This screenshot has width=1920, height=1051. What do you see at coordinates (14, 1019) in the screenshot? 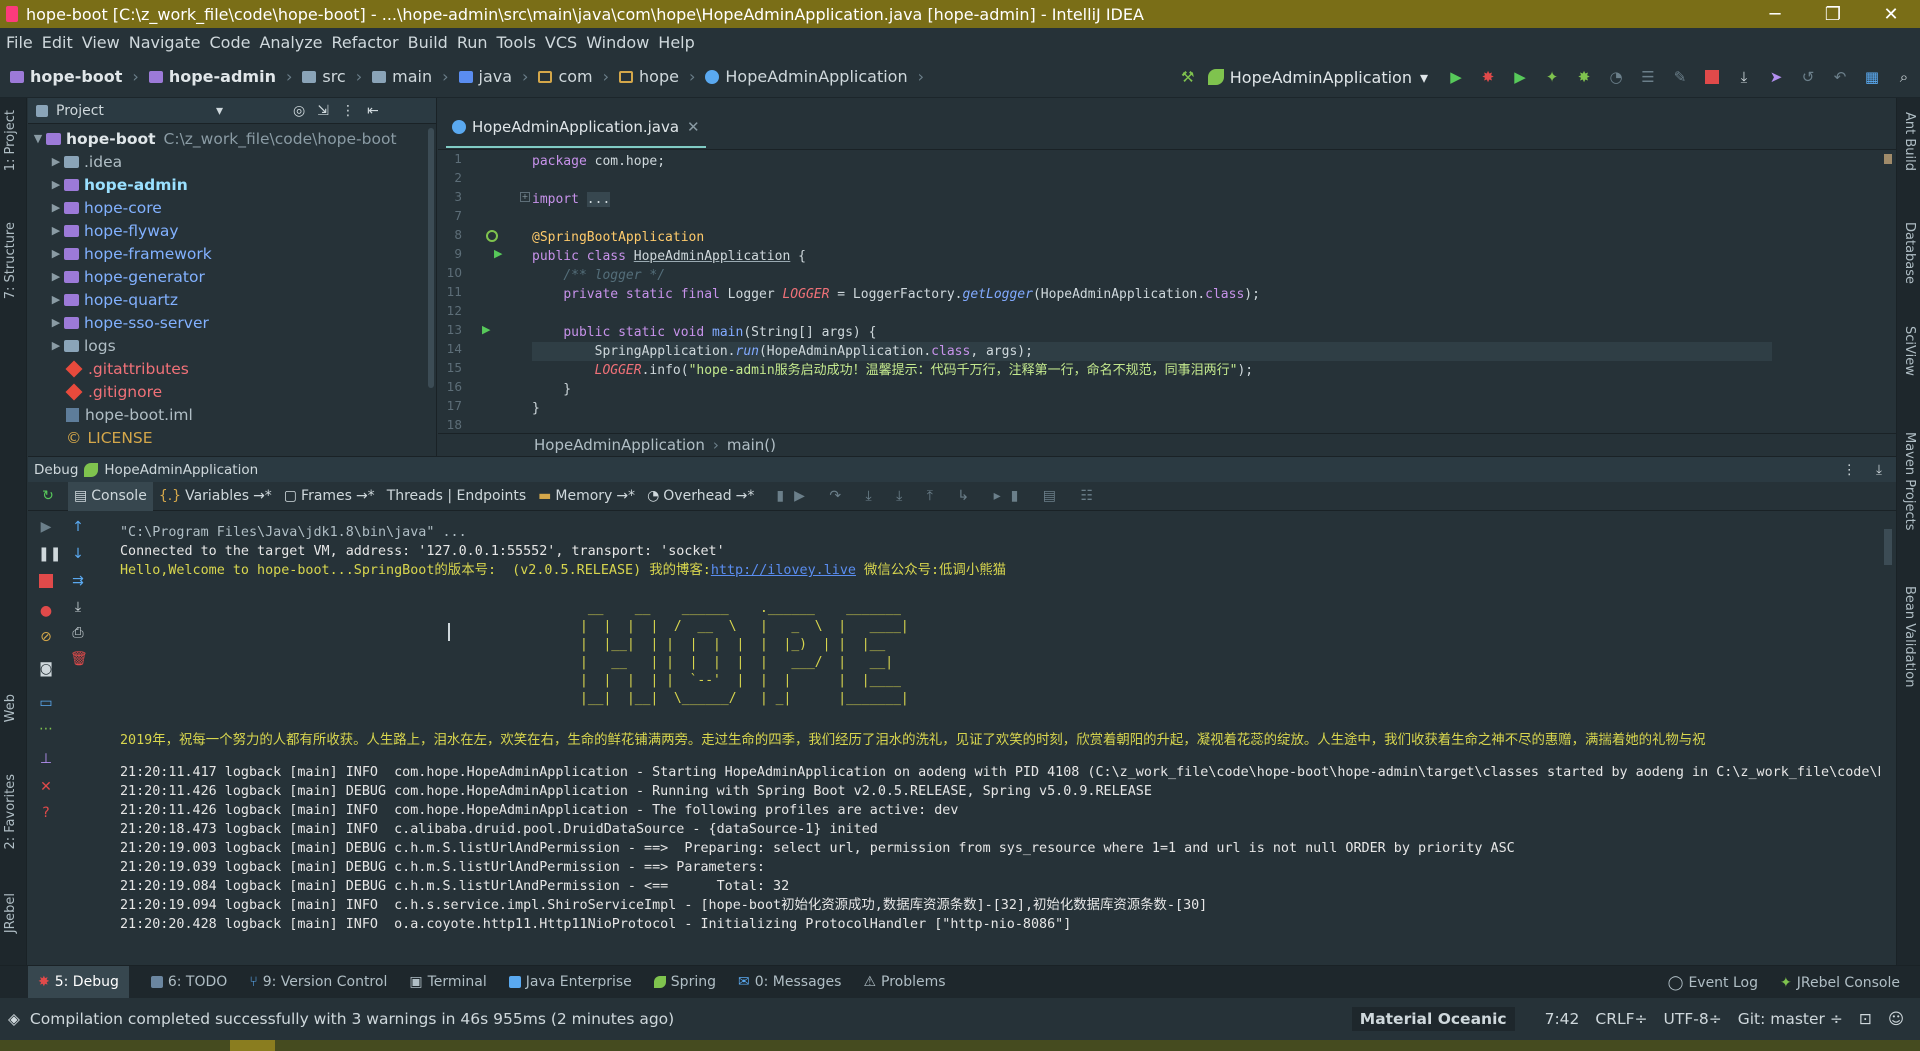
I see `status-layers-icon: ◈` at bounding box center [14, 1019].